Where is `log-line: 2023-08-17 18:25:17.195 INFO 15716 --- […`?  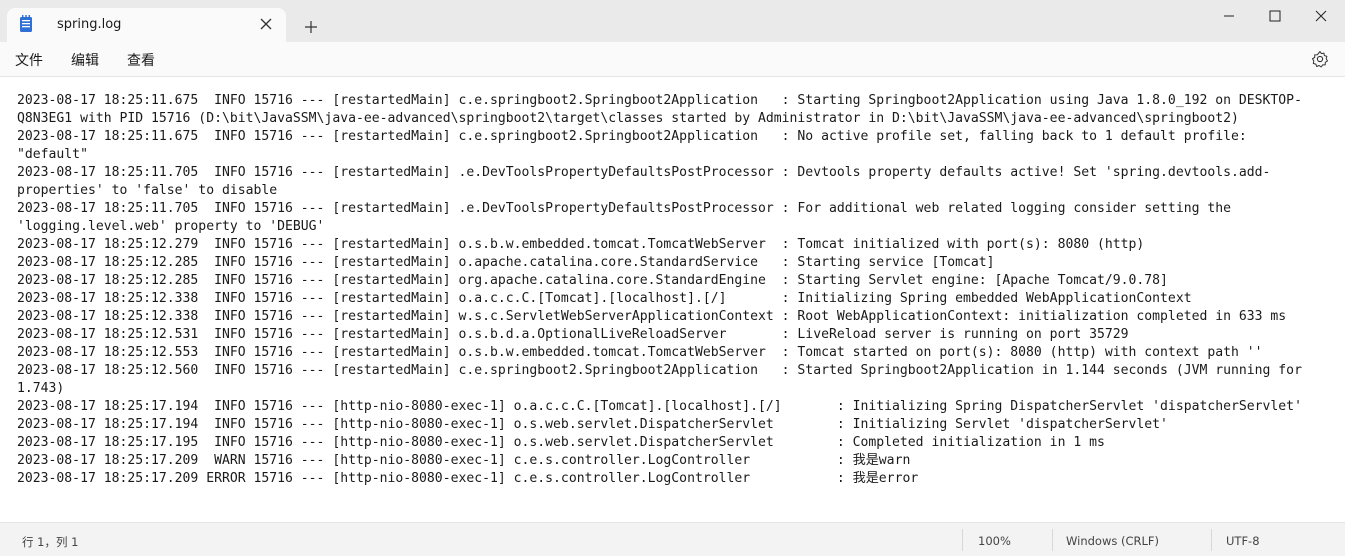 log-line: 2023-08-17 18:25:17.195 INFO 15716 --- [… is located at coordinates (561, 442).